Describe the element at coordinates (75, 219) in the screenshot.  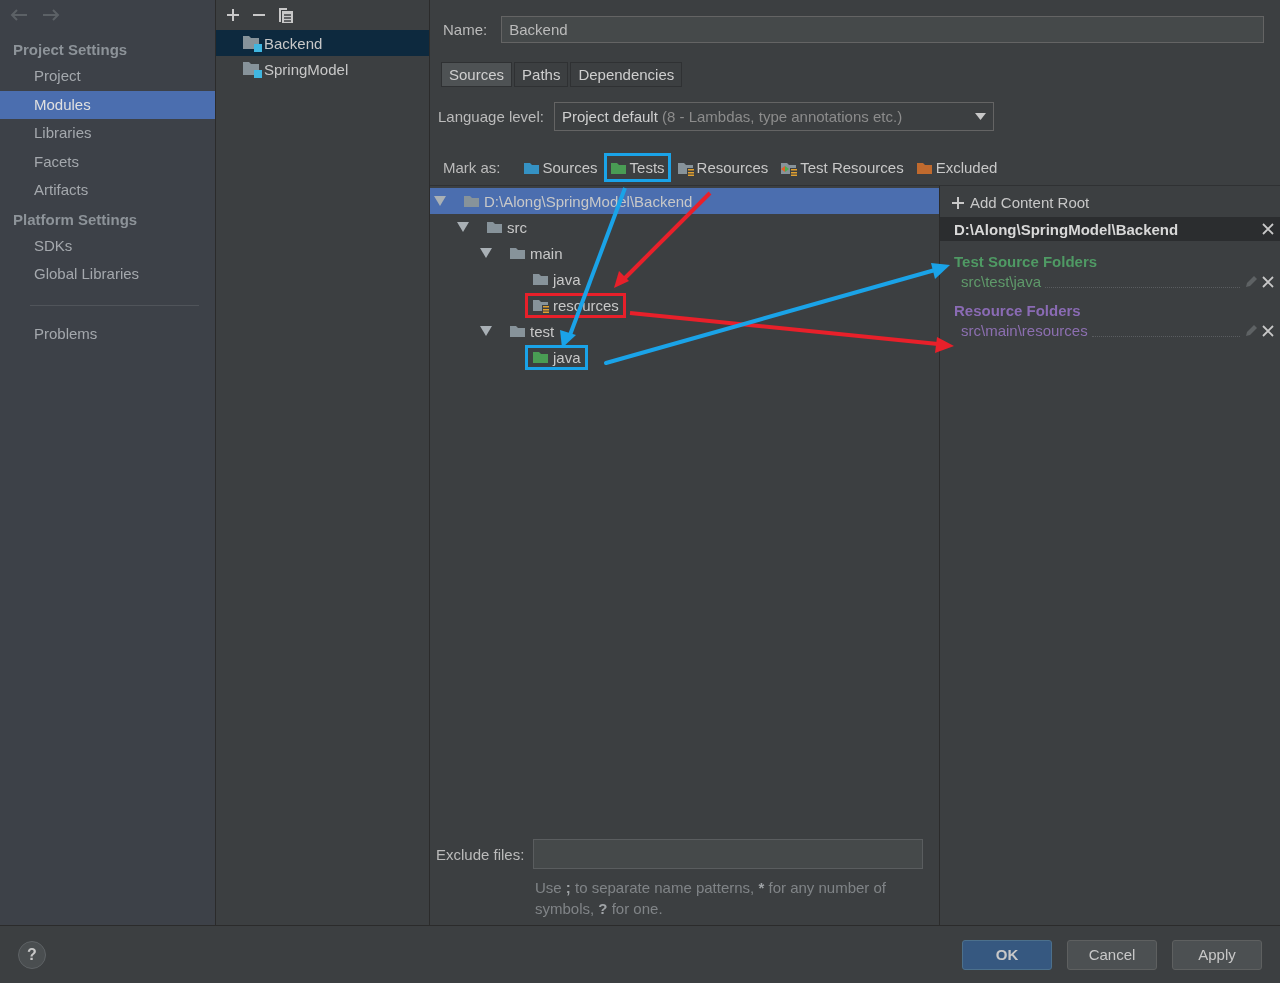
I see `section-heading: Platform Settings` at that location.